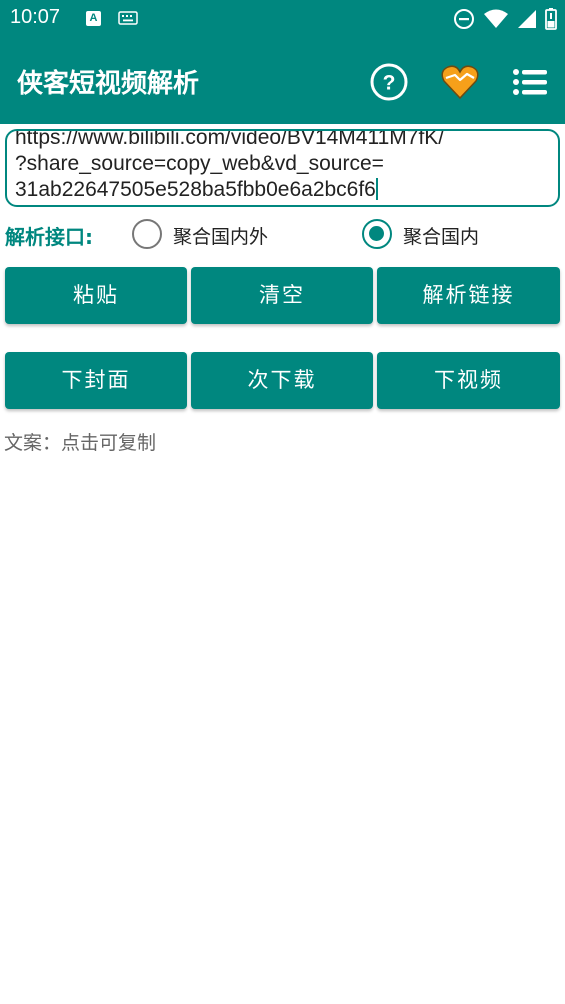 Image resolution: width=565 pixels, height=1004 pixels. What do you see at coordinates (460, 82) in the screenshot?
I see `heart-icon` at bounding box center [460, 82].